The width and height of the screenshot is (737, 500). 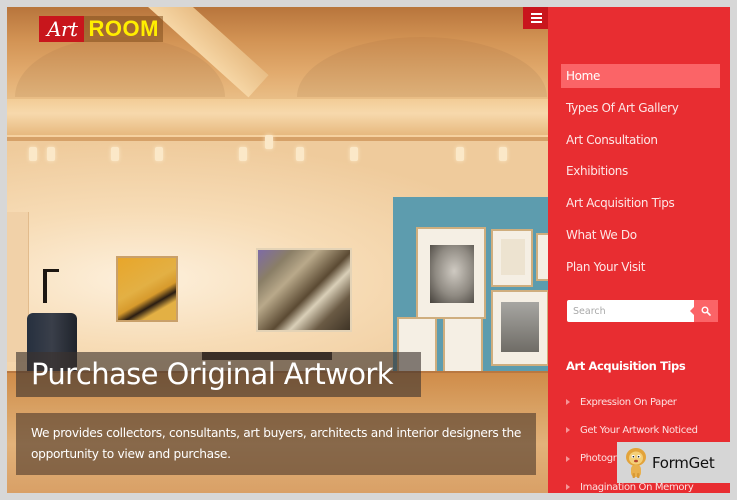 I want to click on nav-item-what-we-do: What We Do, so click(x=640, y=235).